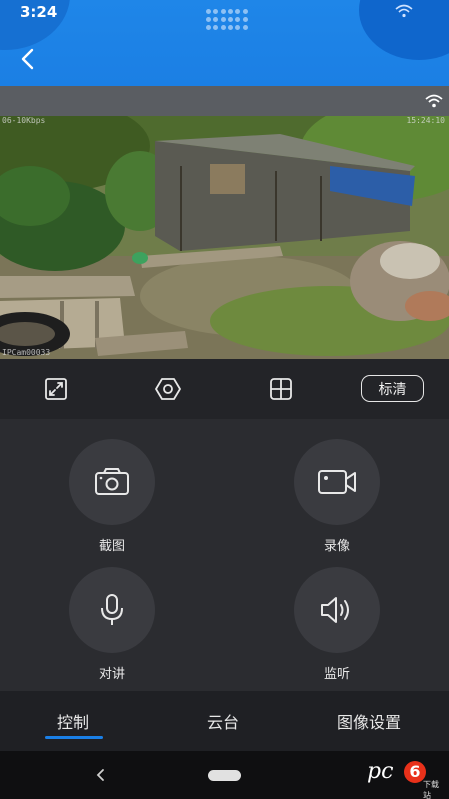 Image resolution: width=449 pixels, height=799 pixels. What do you see at coordinates (369, 721) in the screenshot?
I see `tab-image-settings: 图像设置` at bounding box center [369, 721].